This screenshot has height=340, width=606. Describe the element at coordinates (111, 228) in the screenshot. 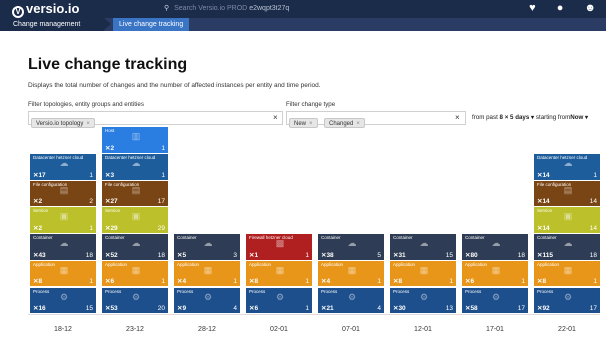

I see `change-count: ⨯29` at that location.